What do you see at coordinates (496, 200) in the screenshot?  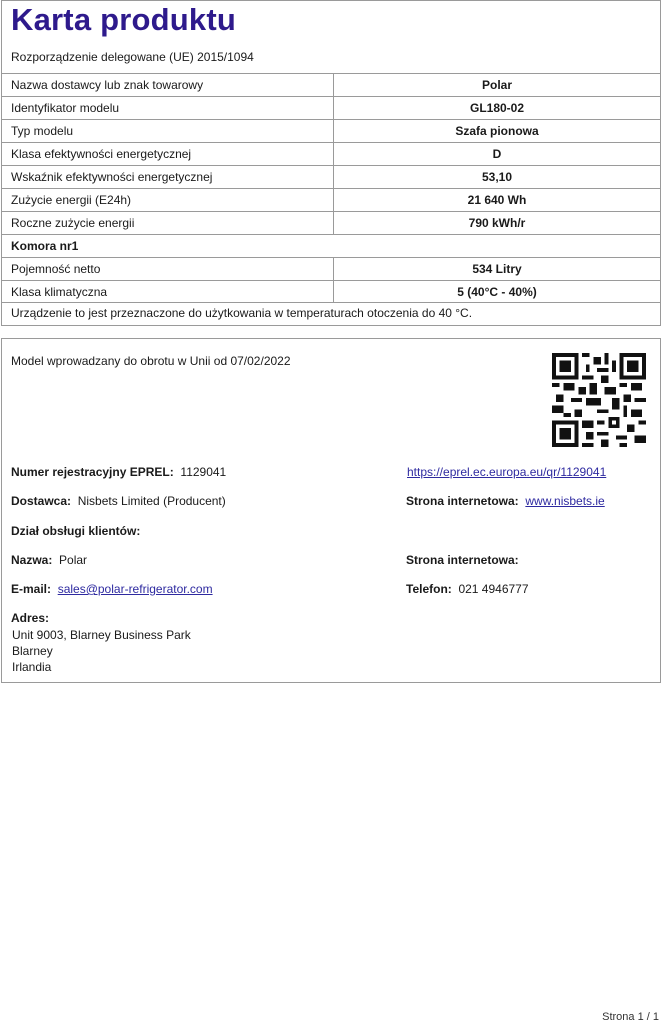 I see `row-value: 21 640 Wh` at bounding box center [496, 200].